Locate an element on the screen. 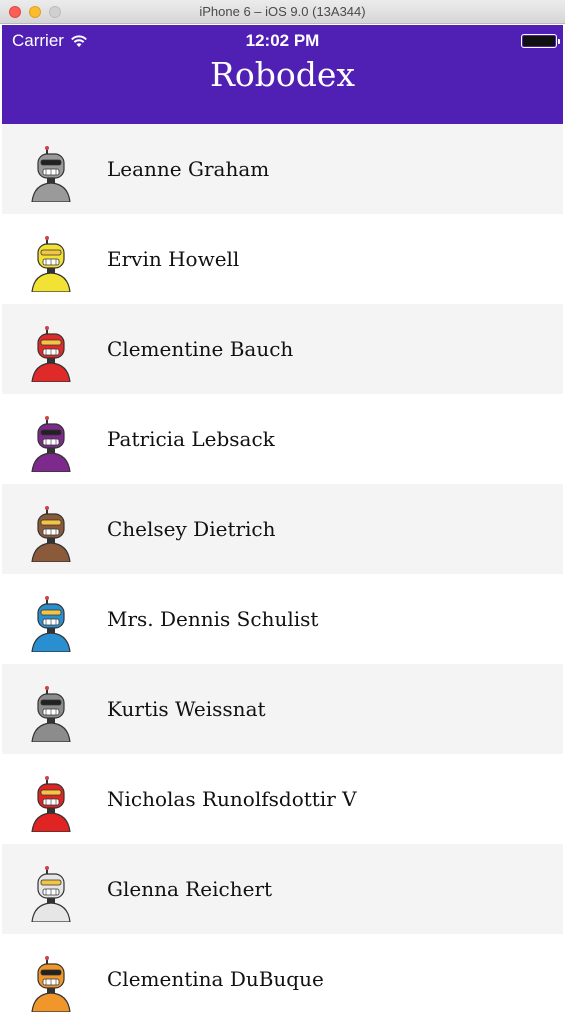 The width and height of the screenshot is (565, 1026). robot-name: Patricia Lebsack is located at coordinates (191, 439).